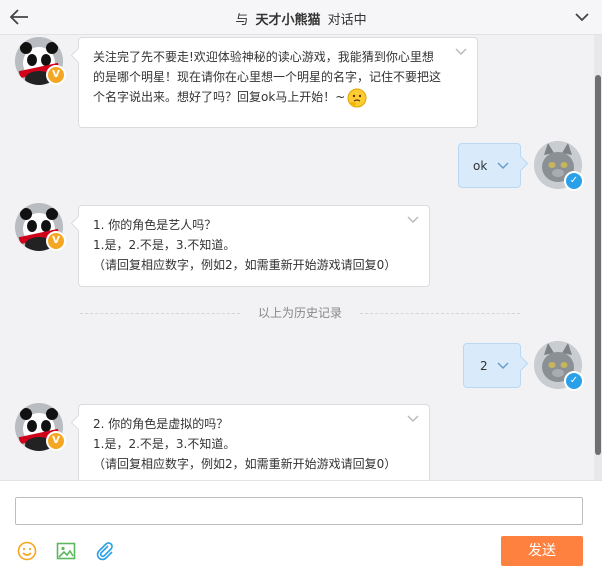  Describe the element at coordinates (347, 20) in the screenshot. I see `title-suffix: 对话中` at that location.